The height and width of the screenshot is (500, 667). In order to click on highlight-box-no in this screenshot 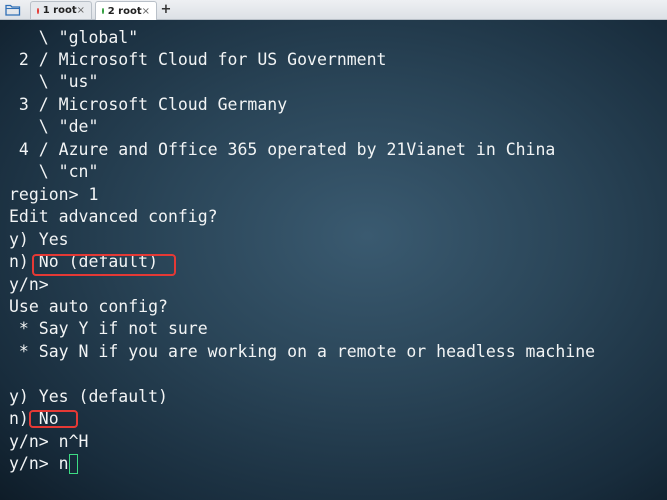, I will do `click(53, 419)`.